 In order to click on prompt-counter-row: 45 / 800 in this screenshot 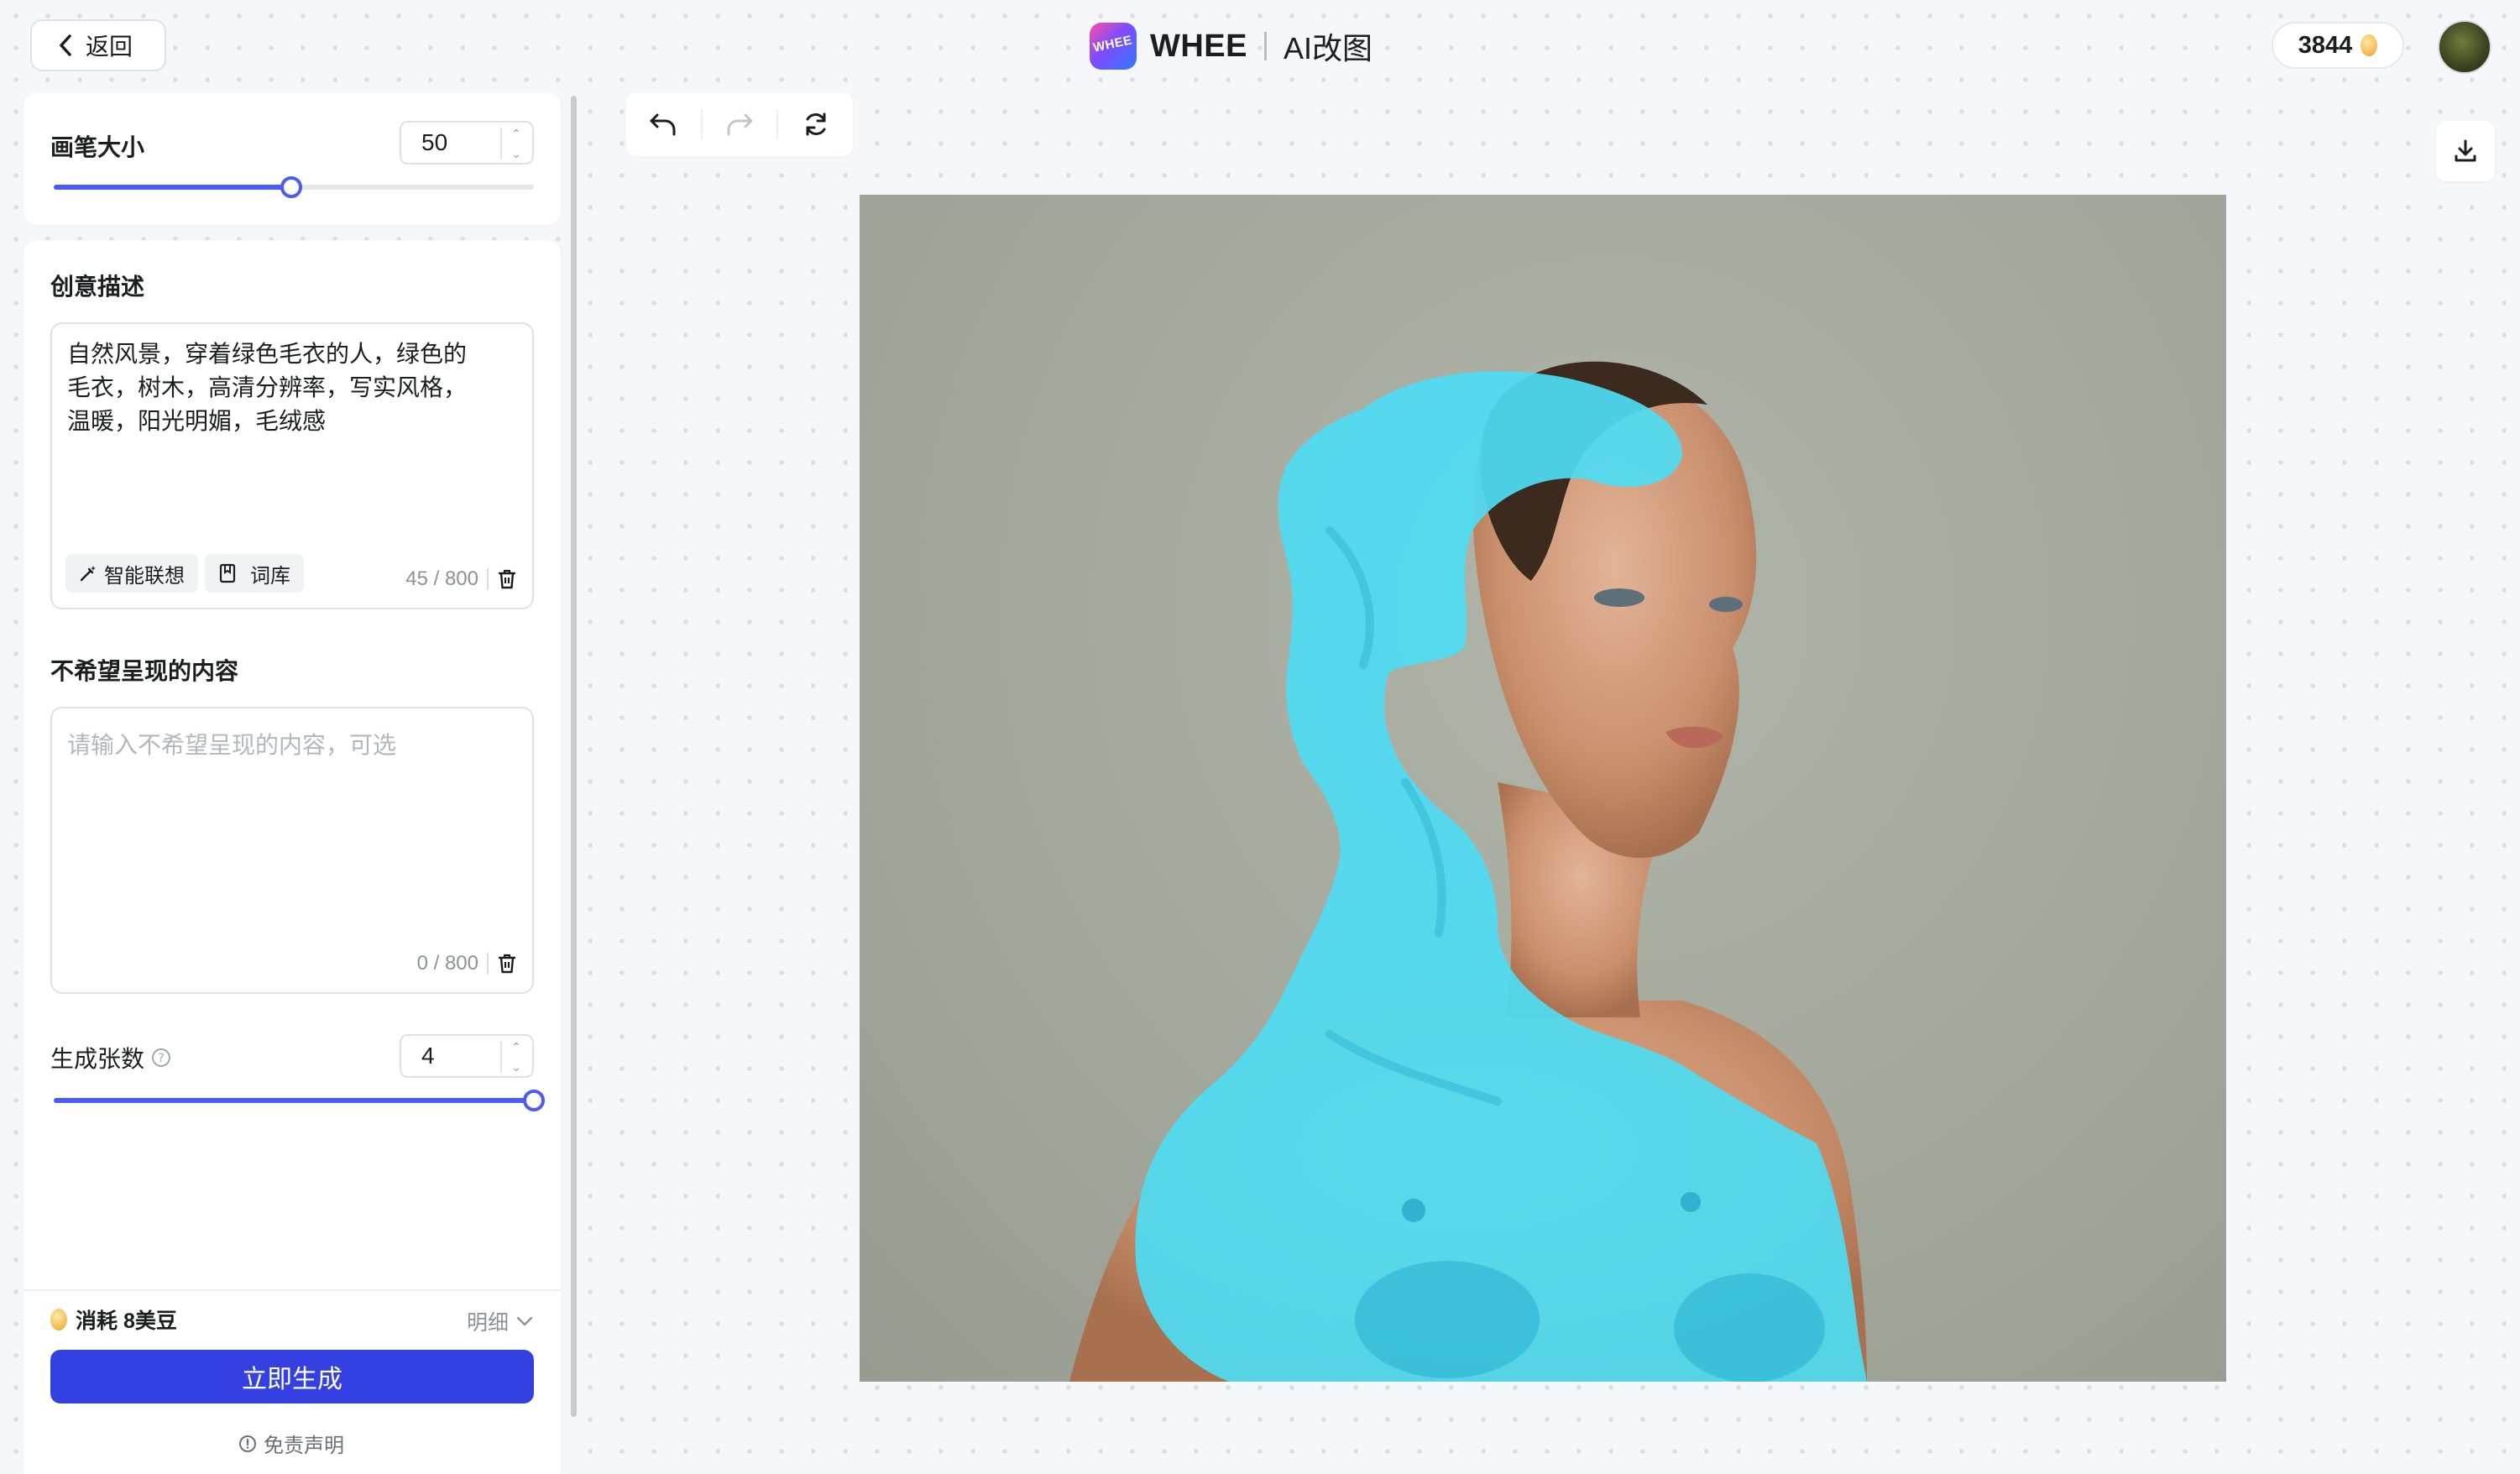, I will do `click(461, 579)`.